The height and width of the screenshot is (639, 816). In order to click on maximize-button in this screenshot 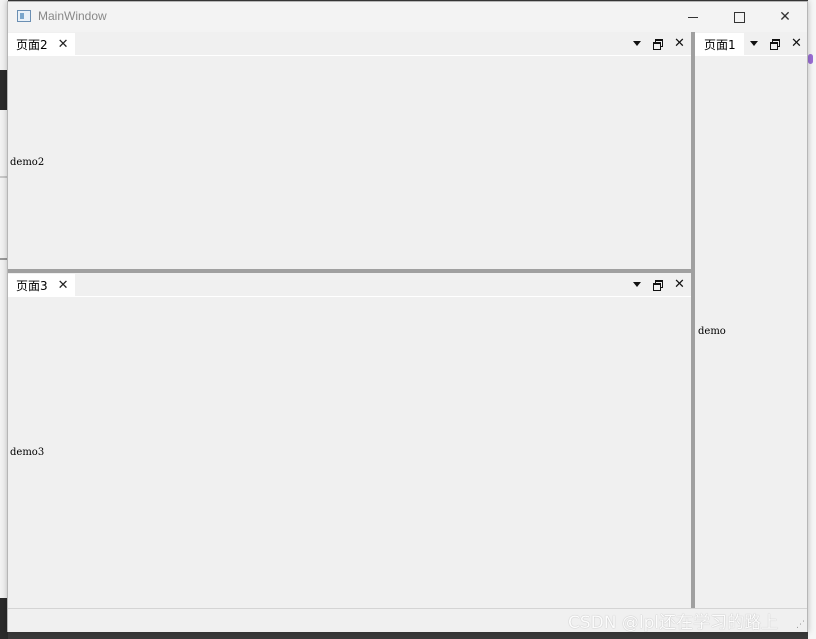, I will do `click(739, 17)`.